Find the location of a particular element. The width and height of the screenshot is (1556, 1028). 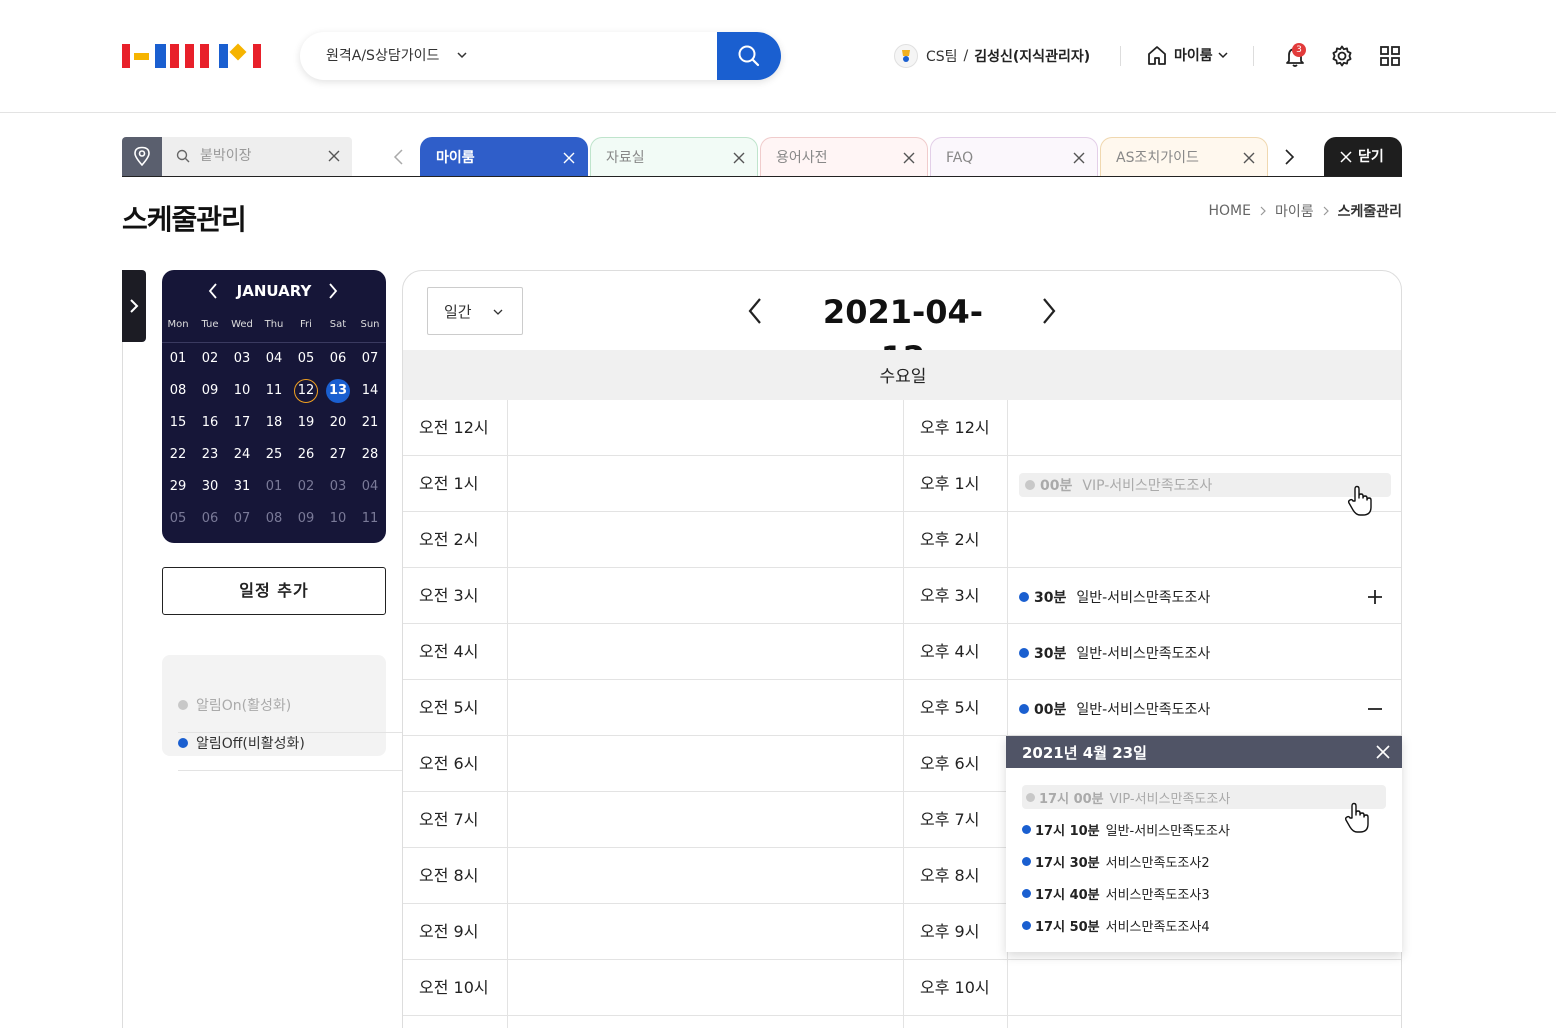

myroom-menu: 마이룸 is located at coordinates (1187, 55).